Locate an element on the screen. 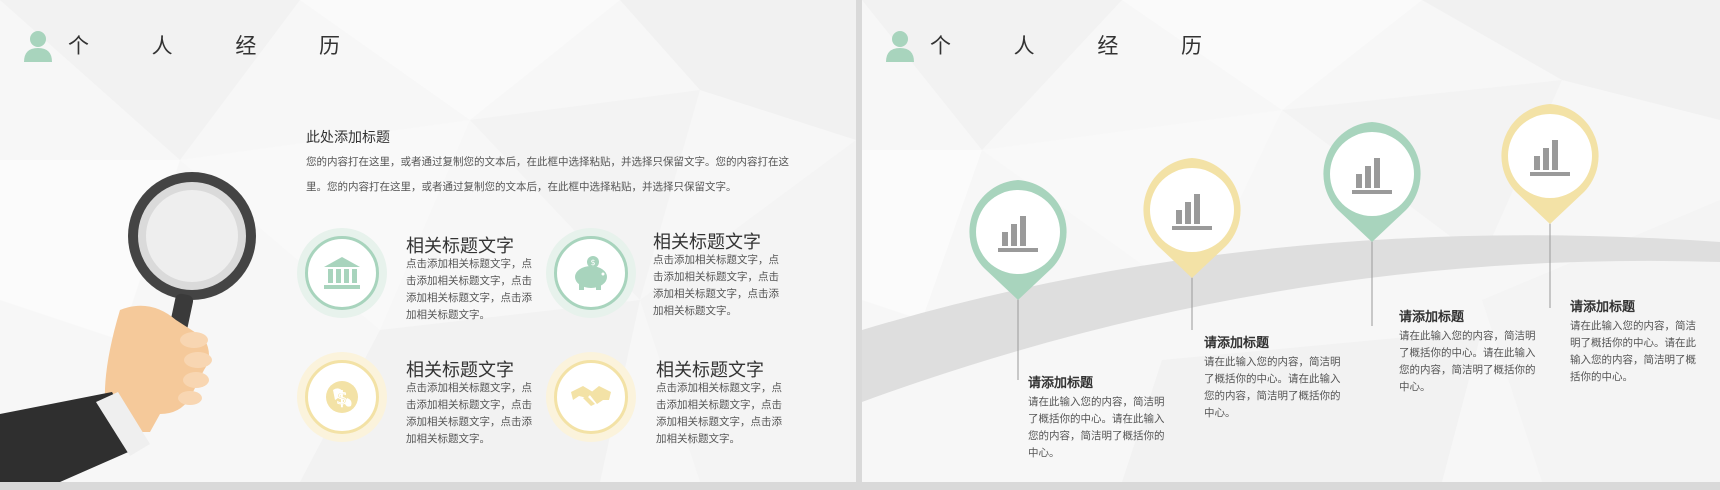  handshake-icon is located at coordinates (591, 396).